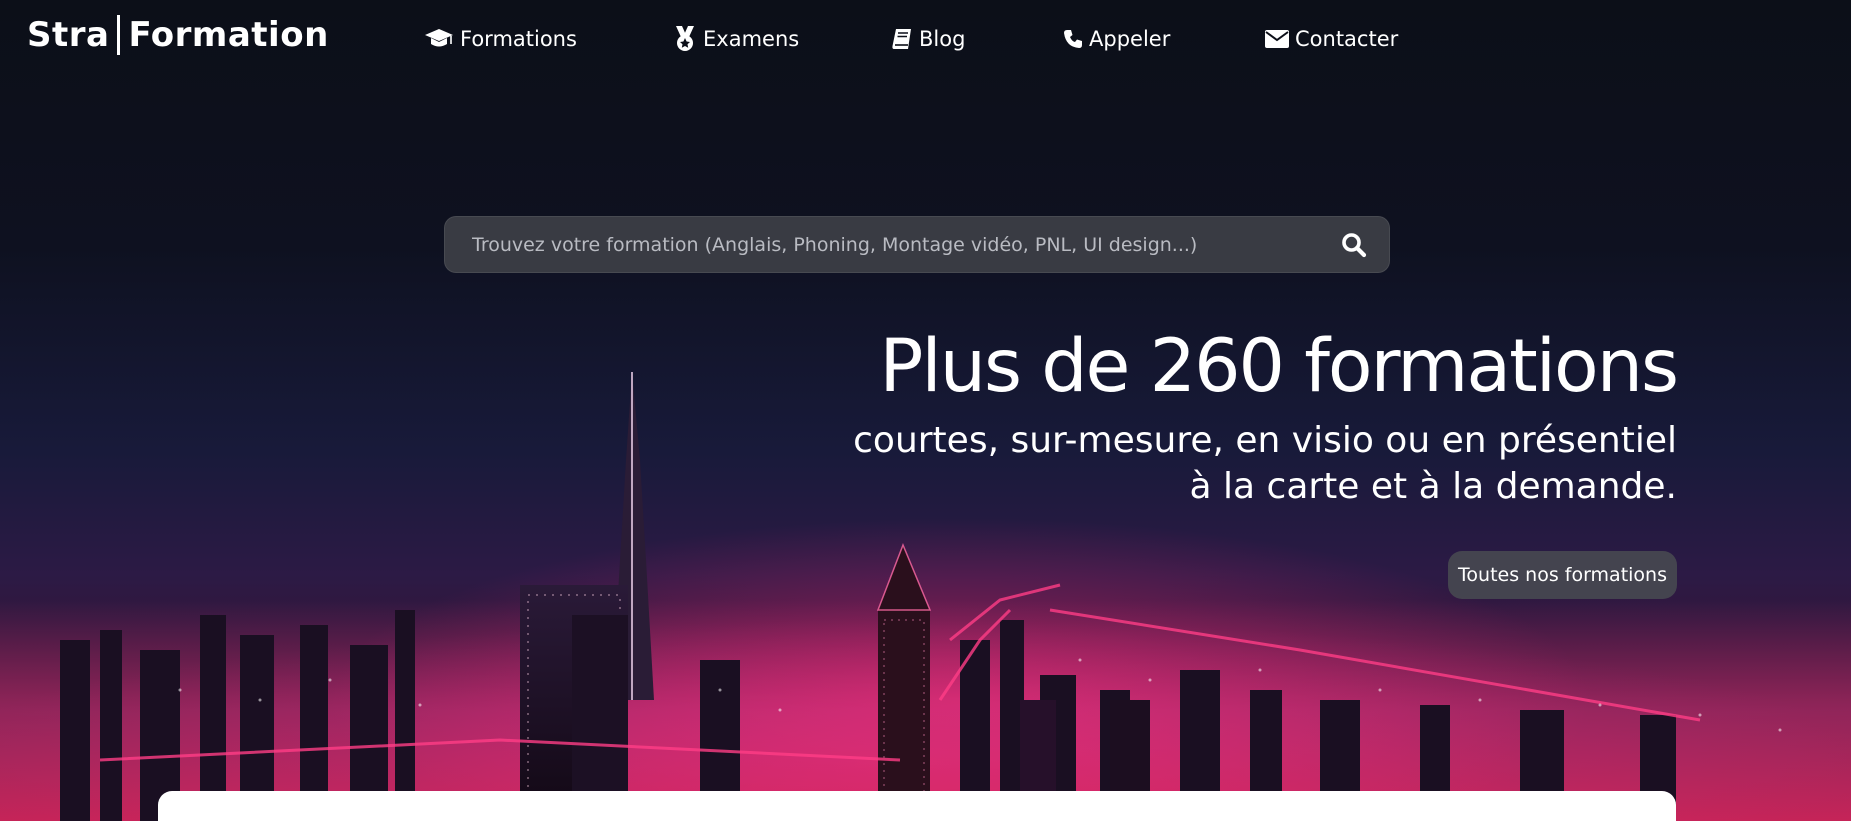 The height and width of the screenshot is (821, 1851). What do you see at coordinates (518, 39) in the screenshot?
I see `nav-formations-label: Formations` at bounding box center [518, 39].